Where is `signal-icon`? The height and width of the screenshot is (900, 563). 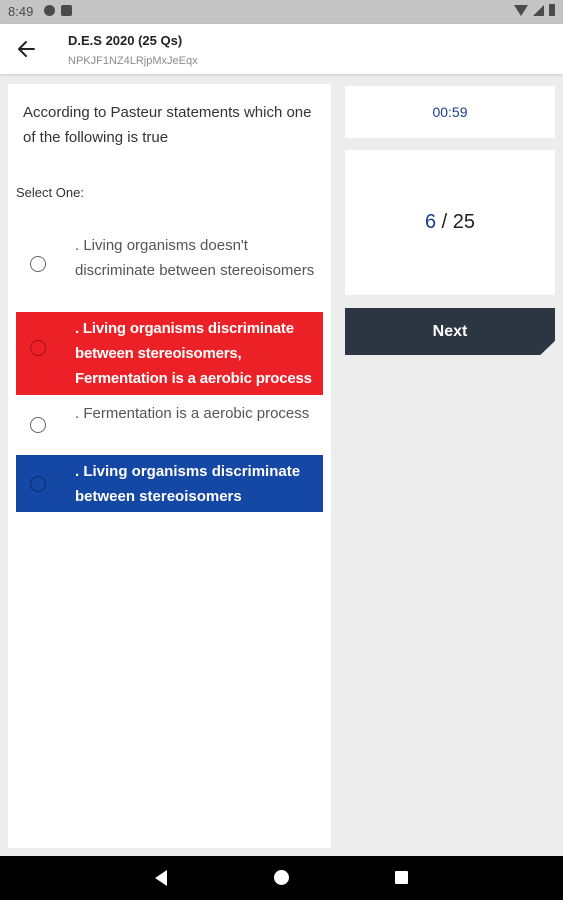 signal-icon is located at coordinates (538, 10).